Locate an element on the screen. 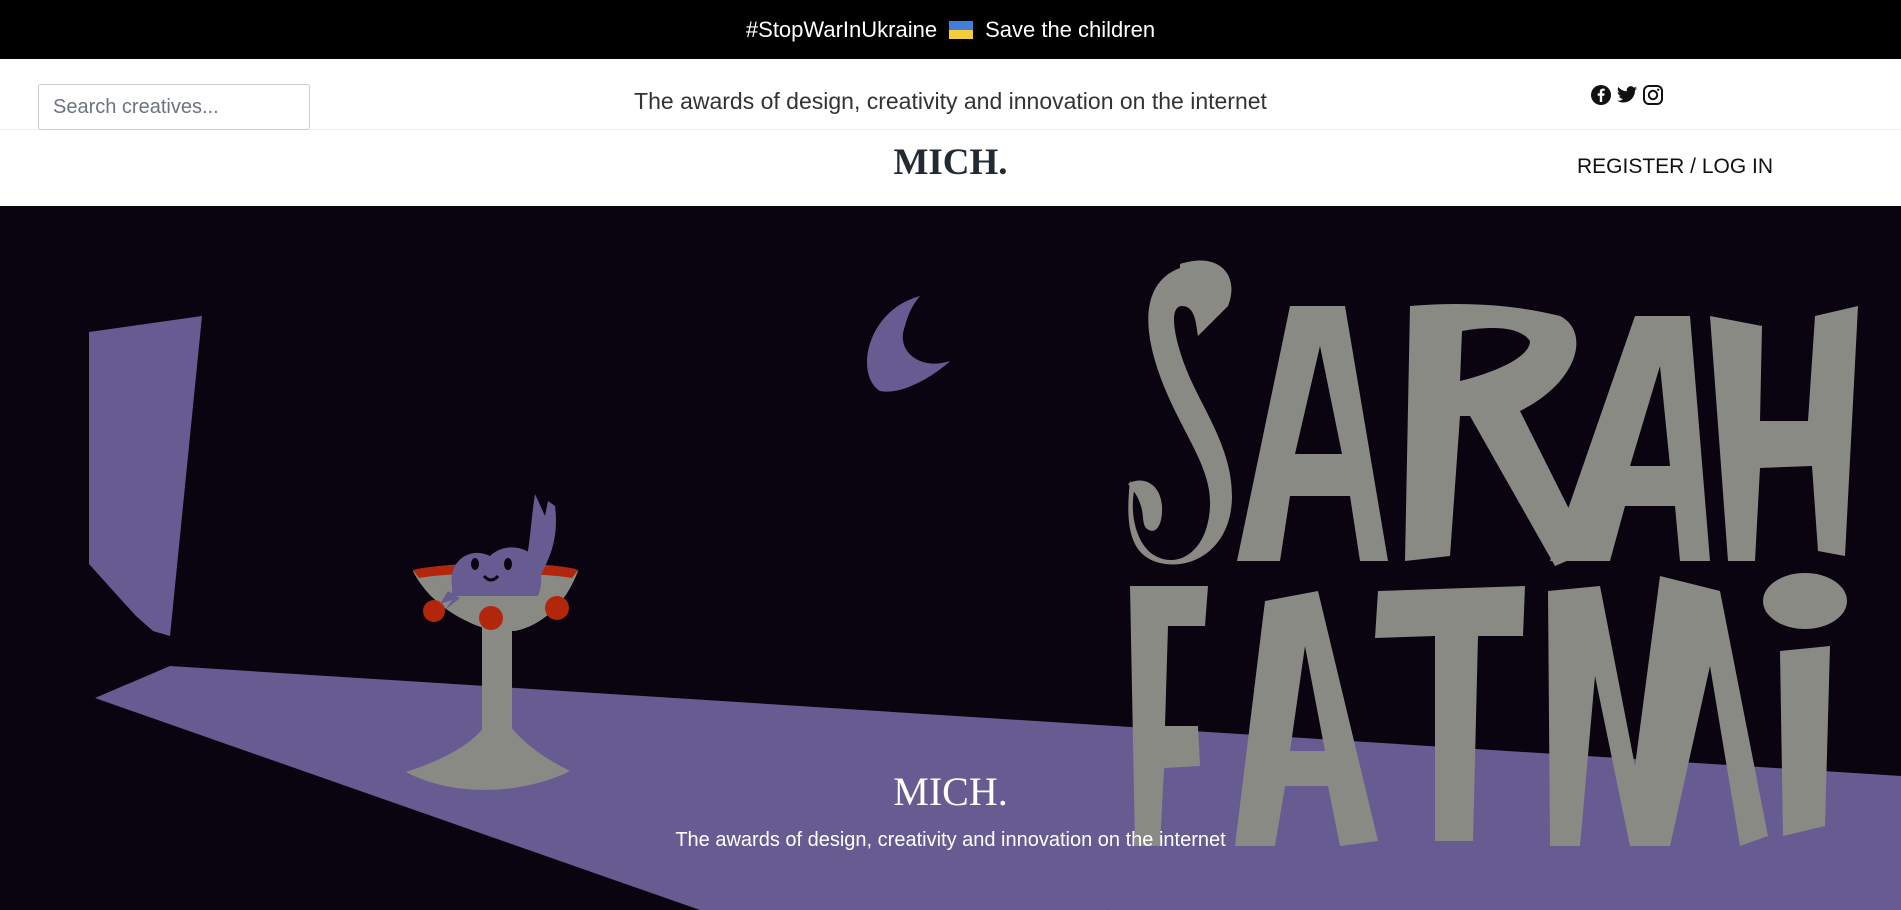 This screenshot has height=910, width=1901. social-links is located at coordinates (1627, 95).